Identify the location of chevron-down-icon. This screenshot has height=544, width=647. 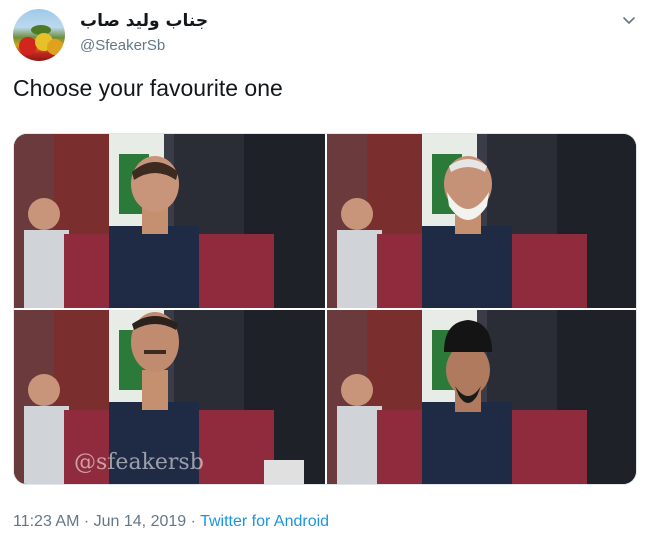
(629, 21).